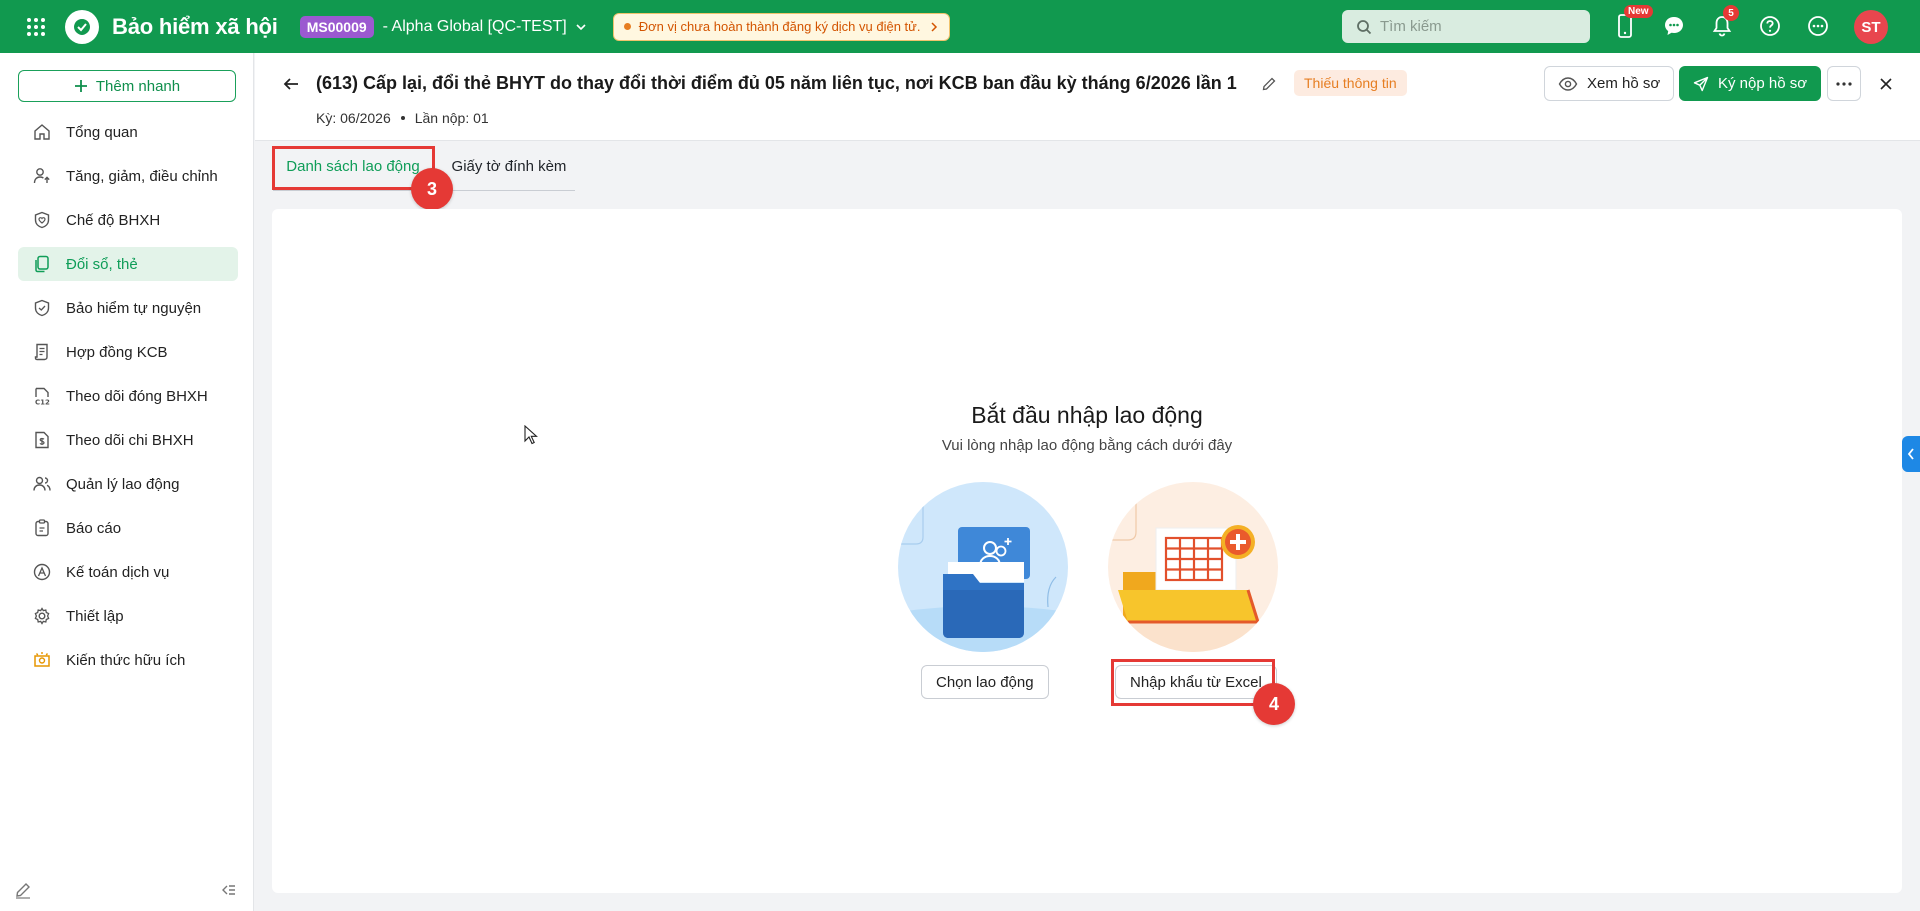 The width and height of the screenshot is (1920, 911). What do you see at coordinates (42, 403) in the screenshot?
I see `svg-text: C12` at bounding box center [42, 403].